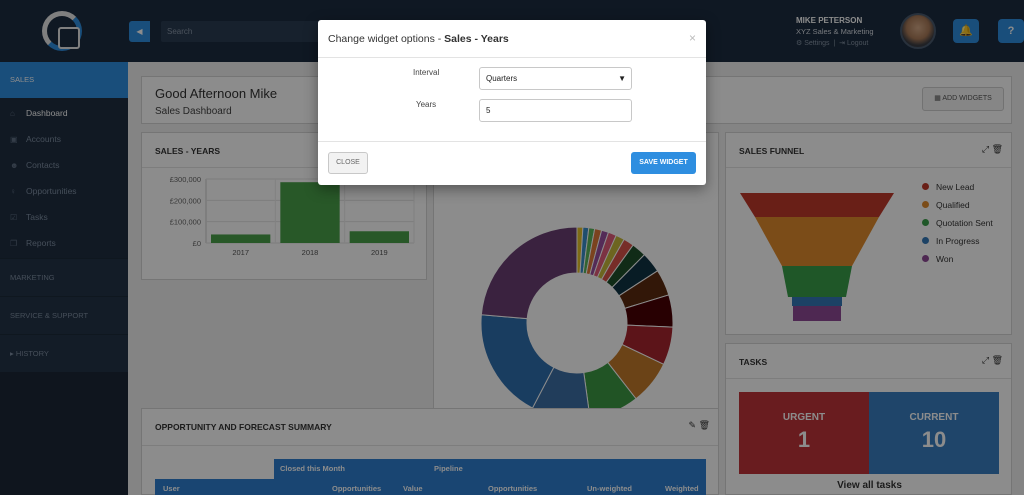  What do you see at coordinates (555, 78) in the screenshot?
I see `interval-select: Quarters ▼` at bounding box center [555, 78].